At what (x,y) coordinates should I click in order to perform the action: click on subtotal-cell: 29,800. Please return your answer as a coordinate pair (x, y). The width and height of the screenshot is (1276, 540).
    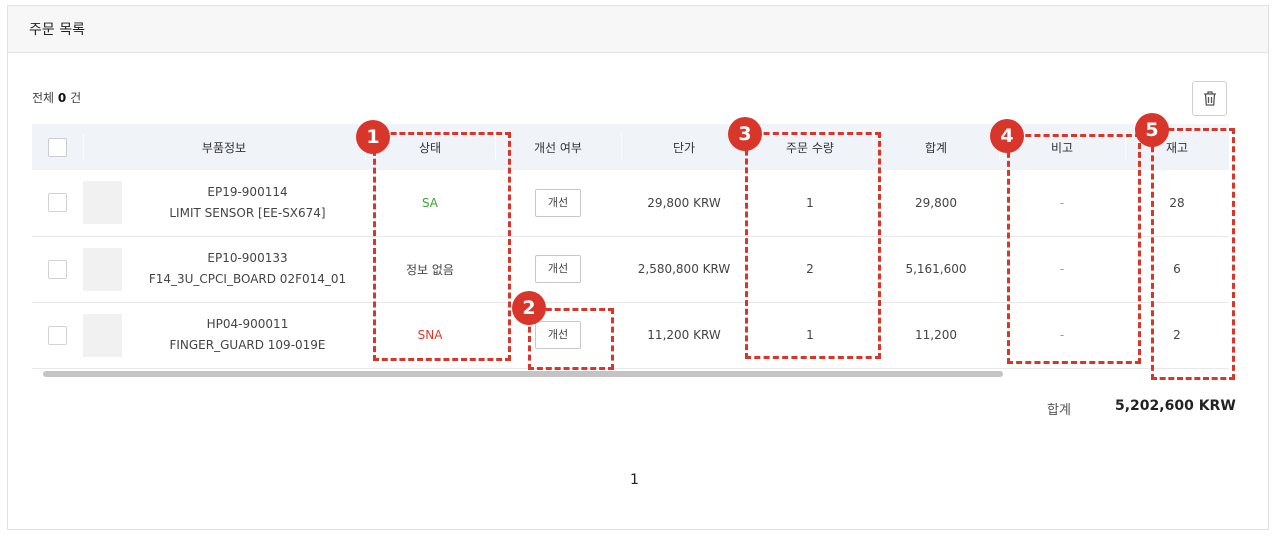
    Looking at the image, I should click on (936, 203).